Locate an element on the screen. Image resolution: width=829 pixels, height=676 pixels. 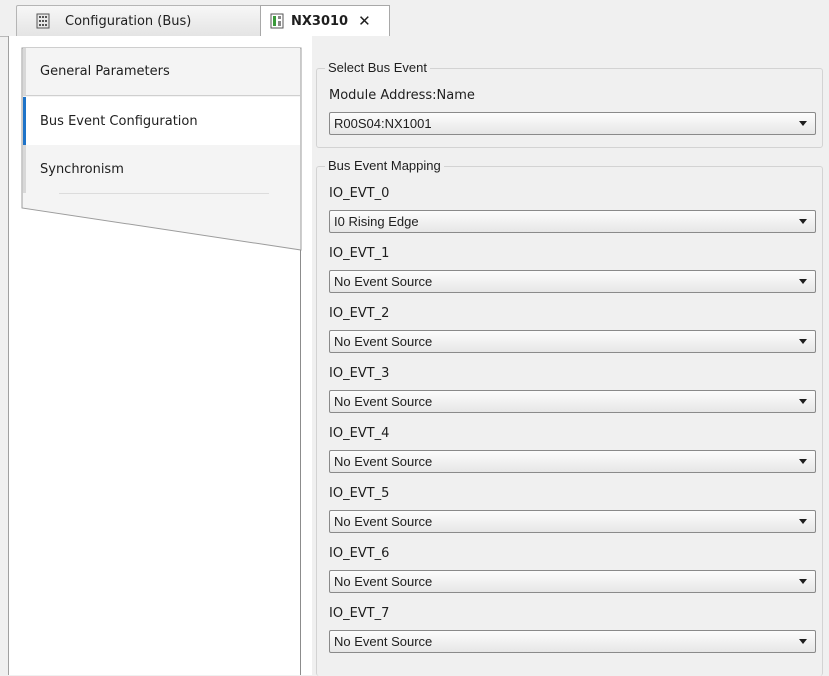
event-label-io-evt-5: IO_EVT_5 is located at coordinates (359, 493).